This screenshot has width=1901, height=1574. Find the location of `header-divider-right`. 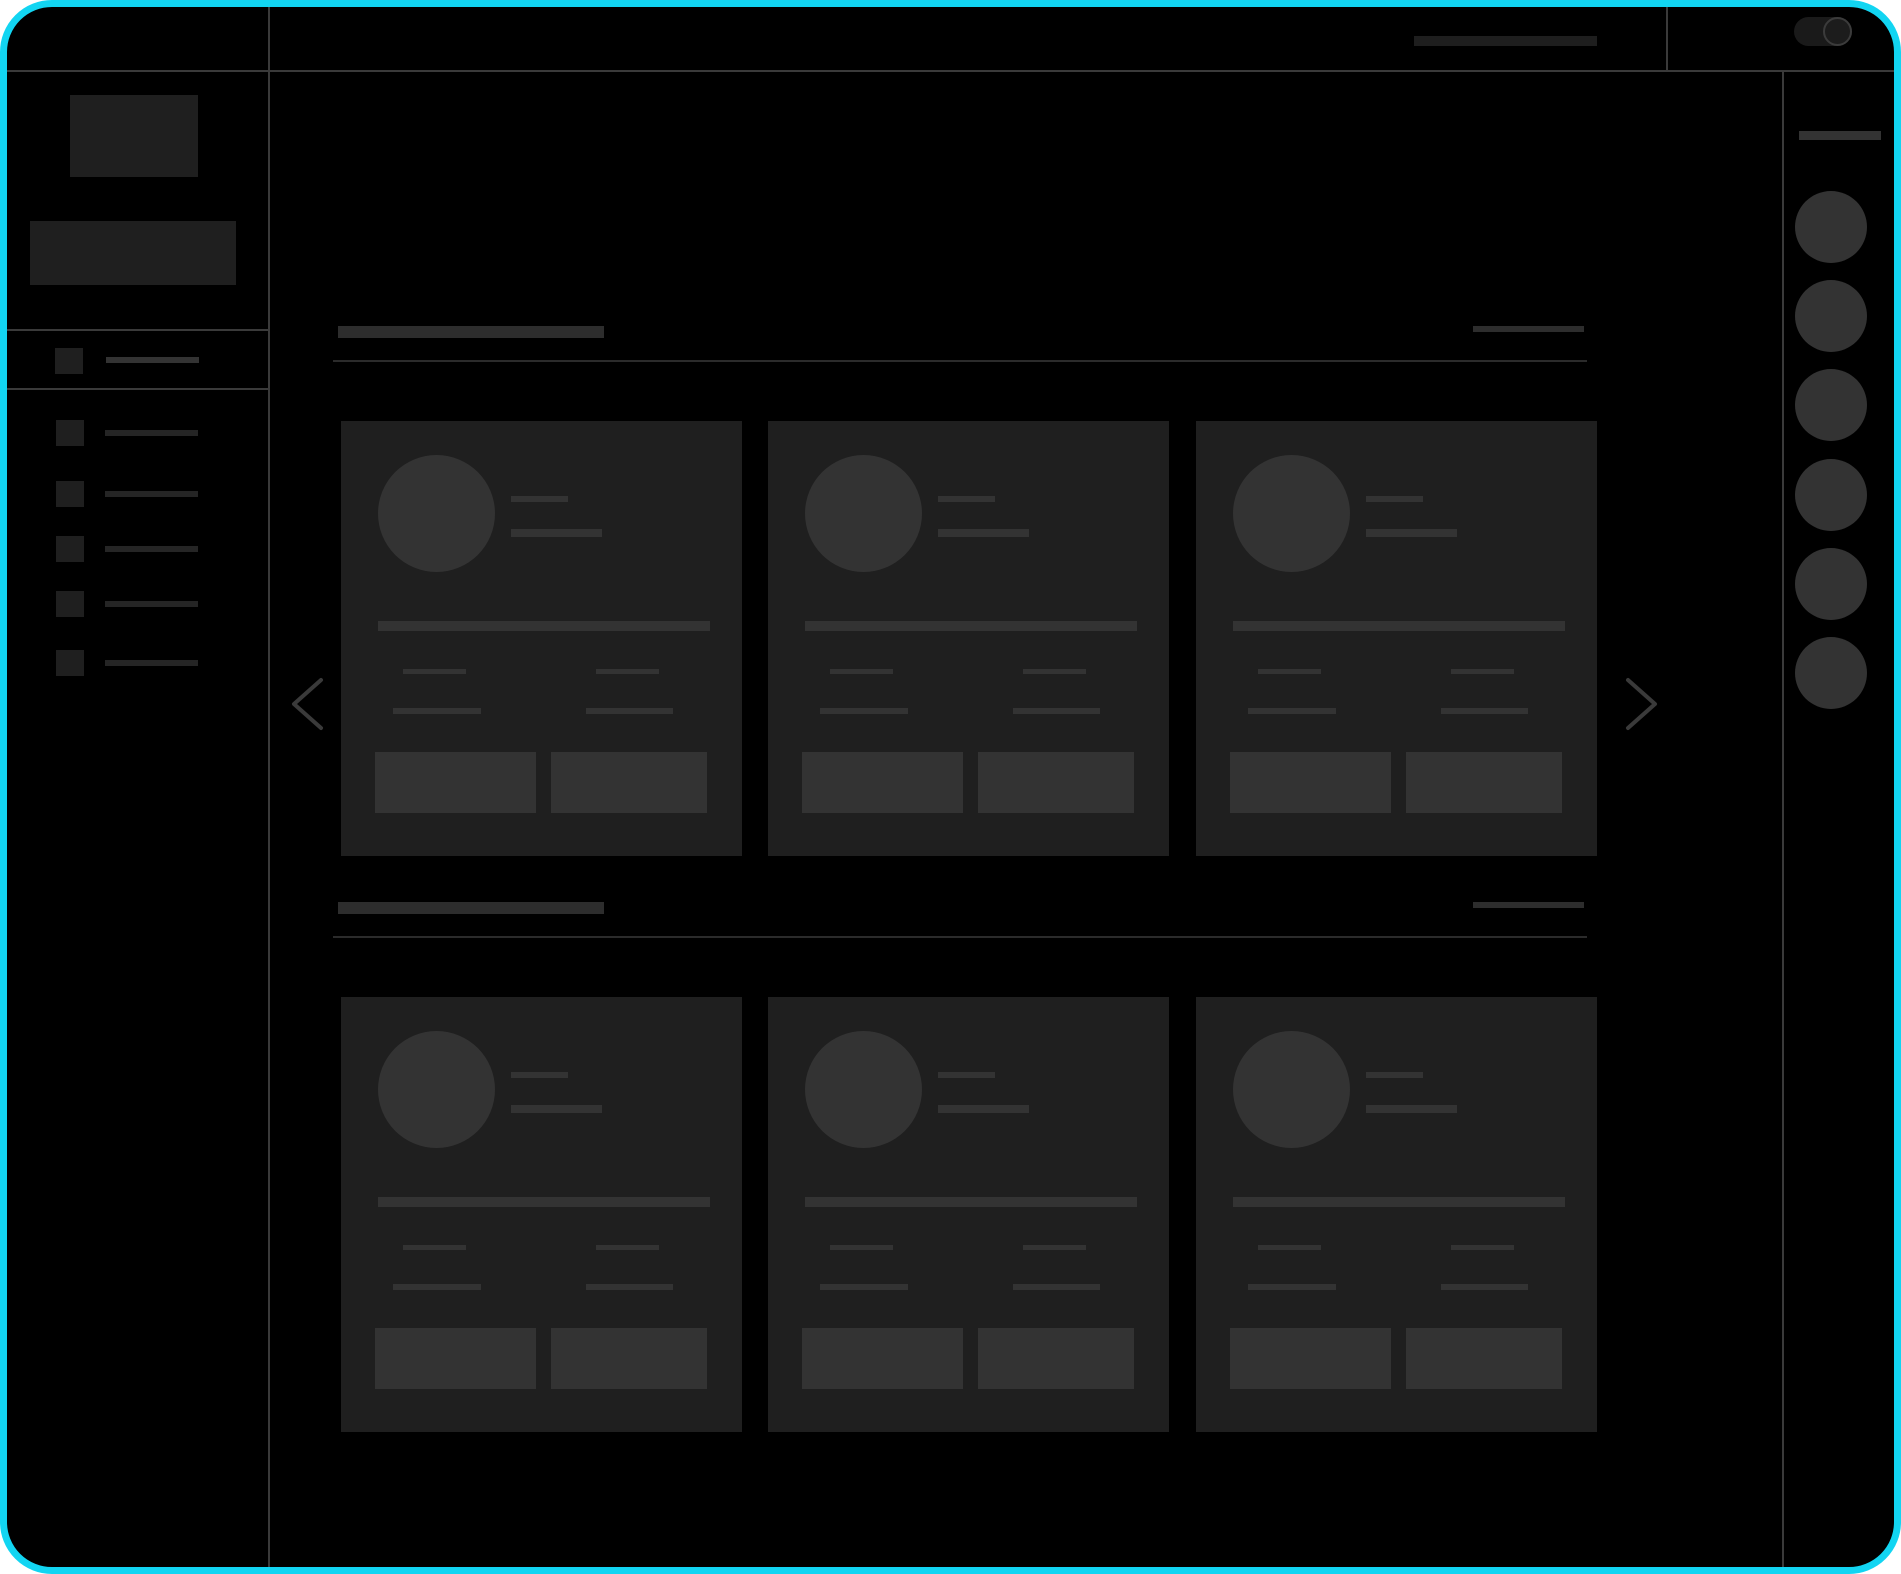

header-divider-right is located at coordinates (1667, 39).